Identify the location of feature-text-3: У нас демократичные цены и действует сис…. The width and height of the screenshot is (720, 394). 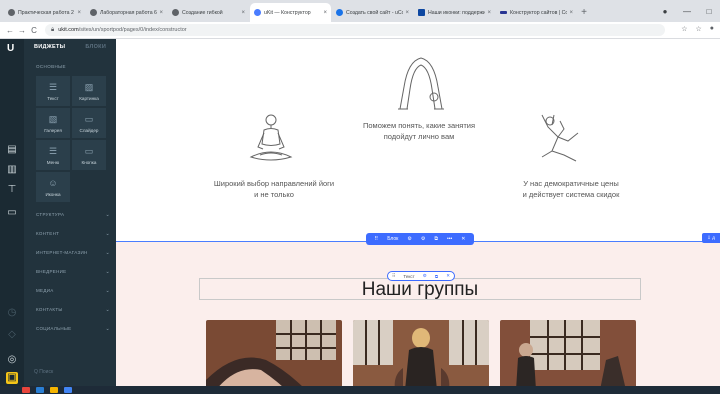
(571, 189).